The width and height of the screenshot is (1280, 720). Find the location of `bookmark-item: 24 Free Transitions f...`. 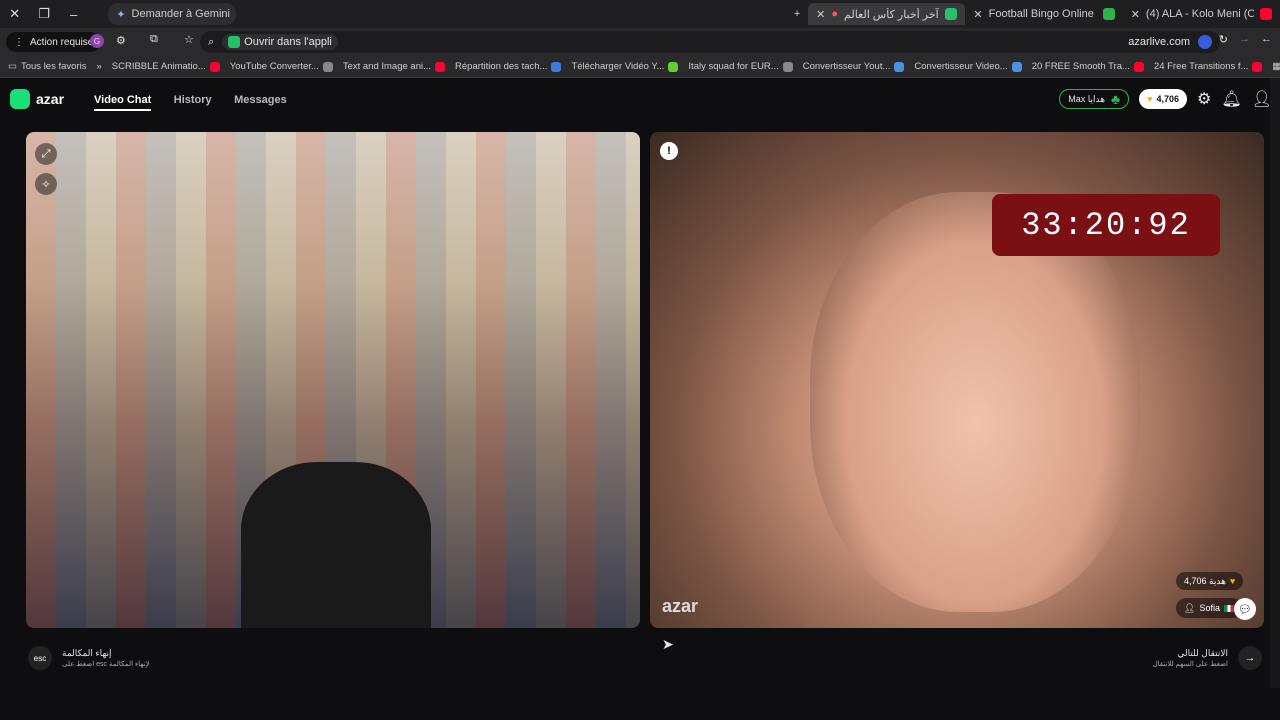

bookmark-item: 24 Free Transitions f... is located at coordinates (1208, 66).